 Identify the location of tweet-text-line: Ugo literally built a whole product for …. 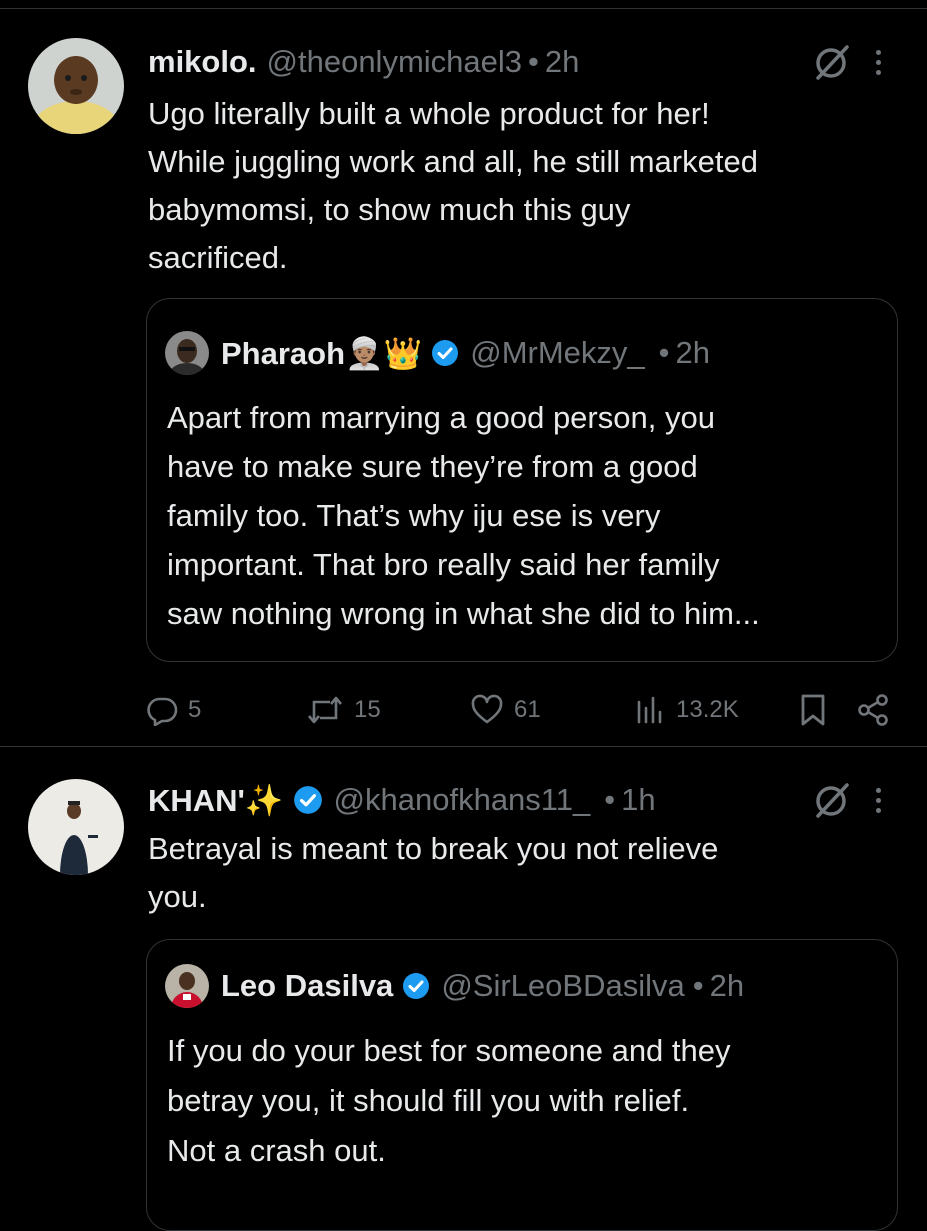
(429, 113).